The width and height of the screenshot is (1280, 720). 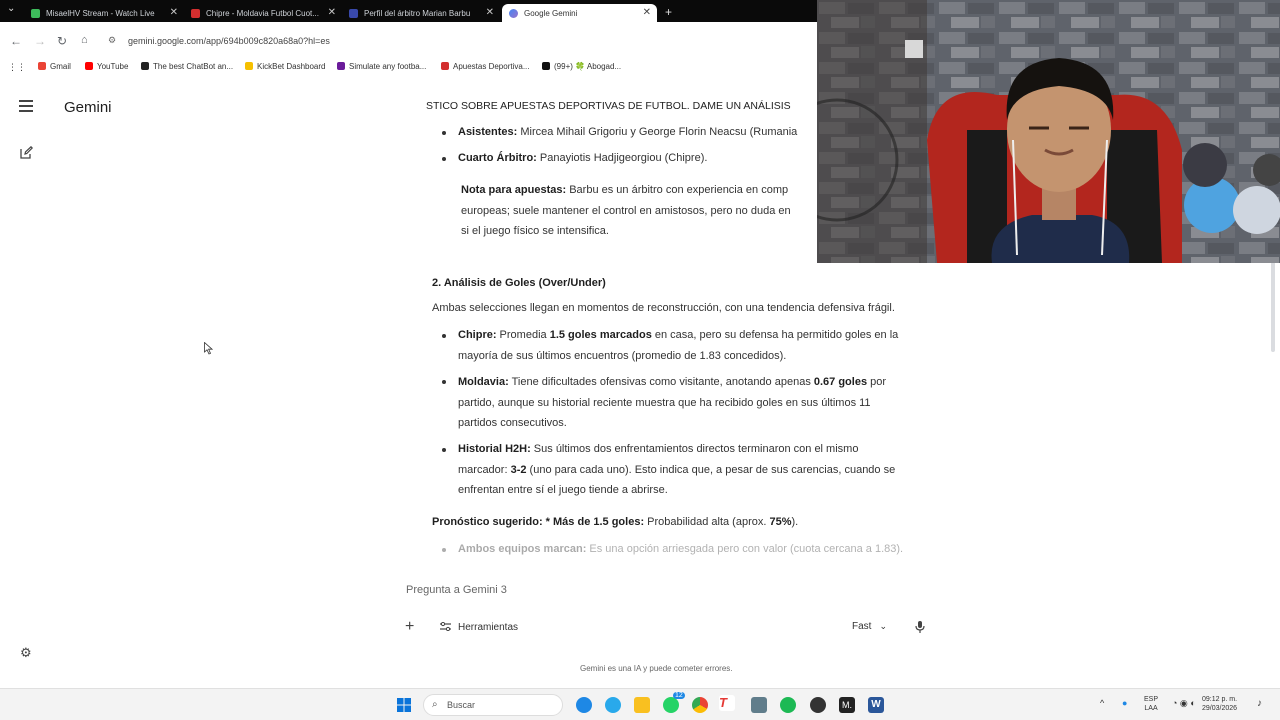 I want to click on list-label: Historial H2H:, so click(x=494, y=449).